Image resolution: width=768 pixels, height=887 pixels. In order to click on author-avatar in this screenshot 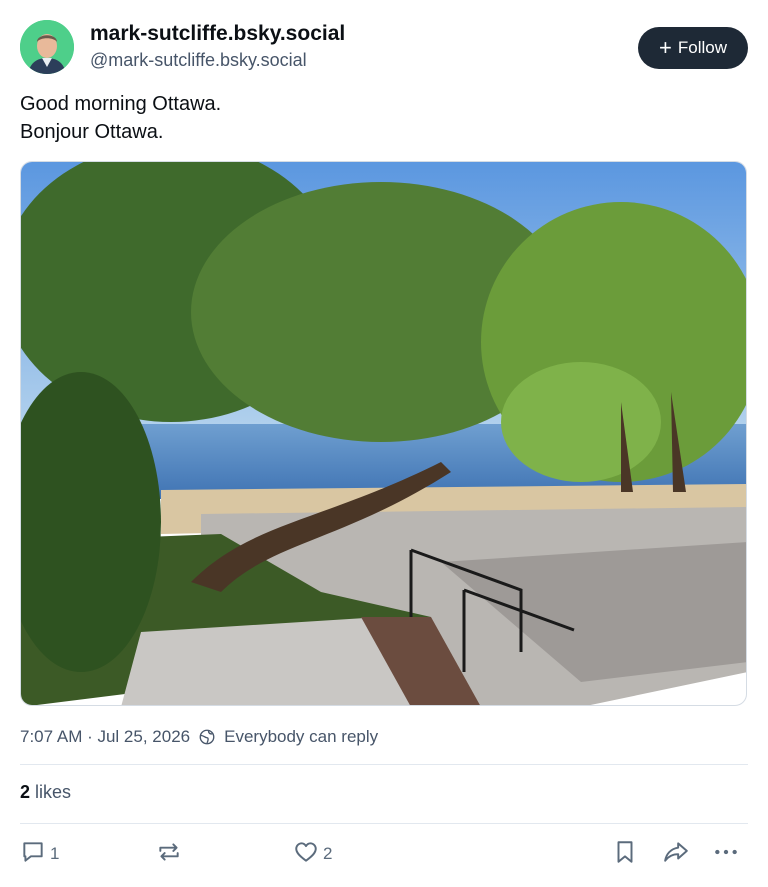, I will do `click(47, 47)`.